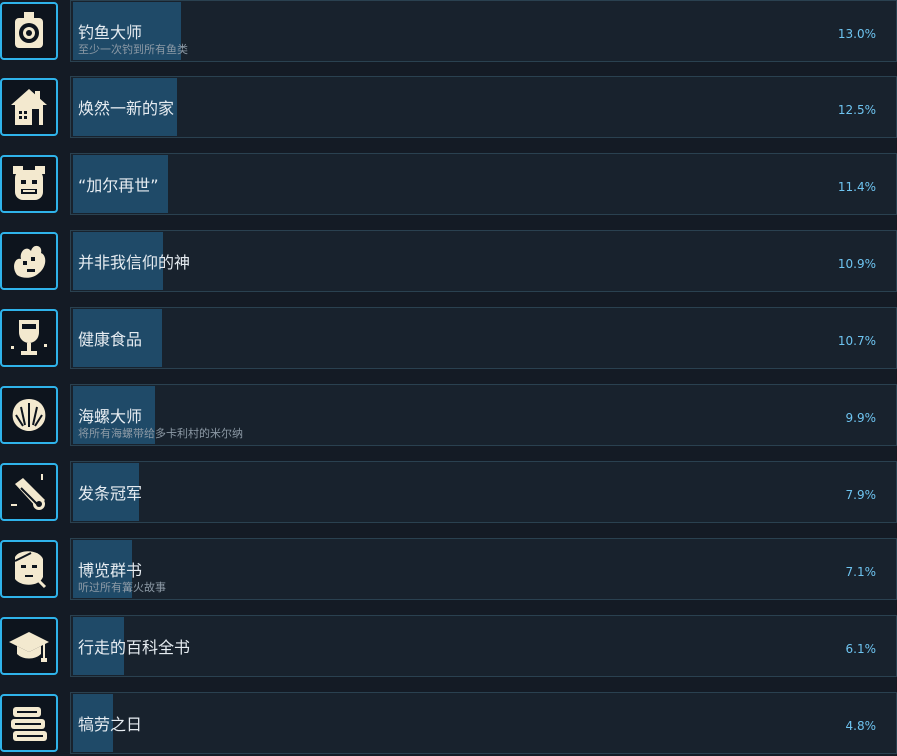 The image size is (897, 756). Describe the element at coordinates (483, 107) in the screenshot. I see `achievement-panel: 焕然一新的家 12.5%` at that location.